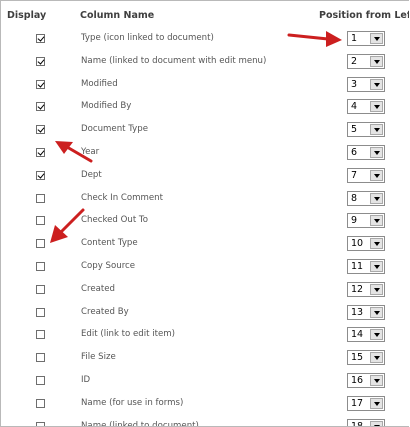  What do you see at coordinates (205, 290) in the screenshot?
I see `column-row: Created 12` at bounding box center [205, 290].